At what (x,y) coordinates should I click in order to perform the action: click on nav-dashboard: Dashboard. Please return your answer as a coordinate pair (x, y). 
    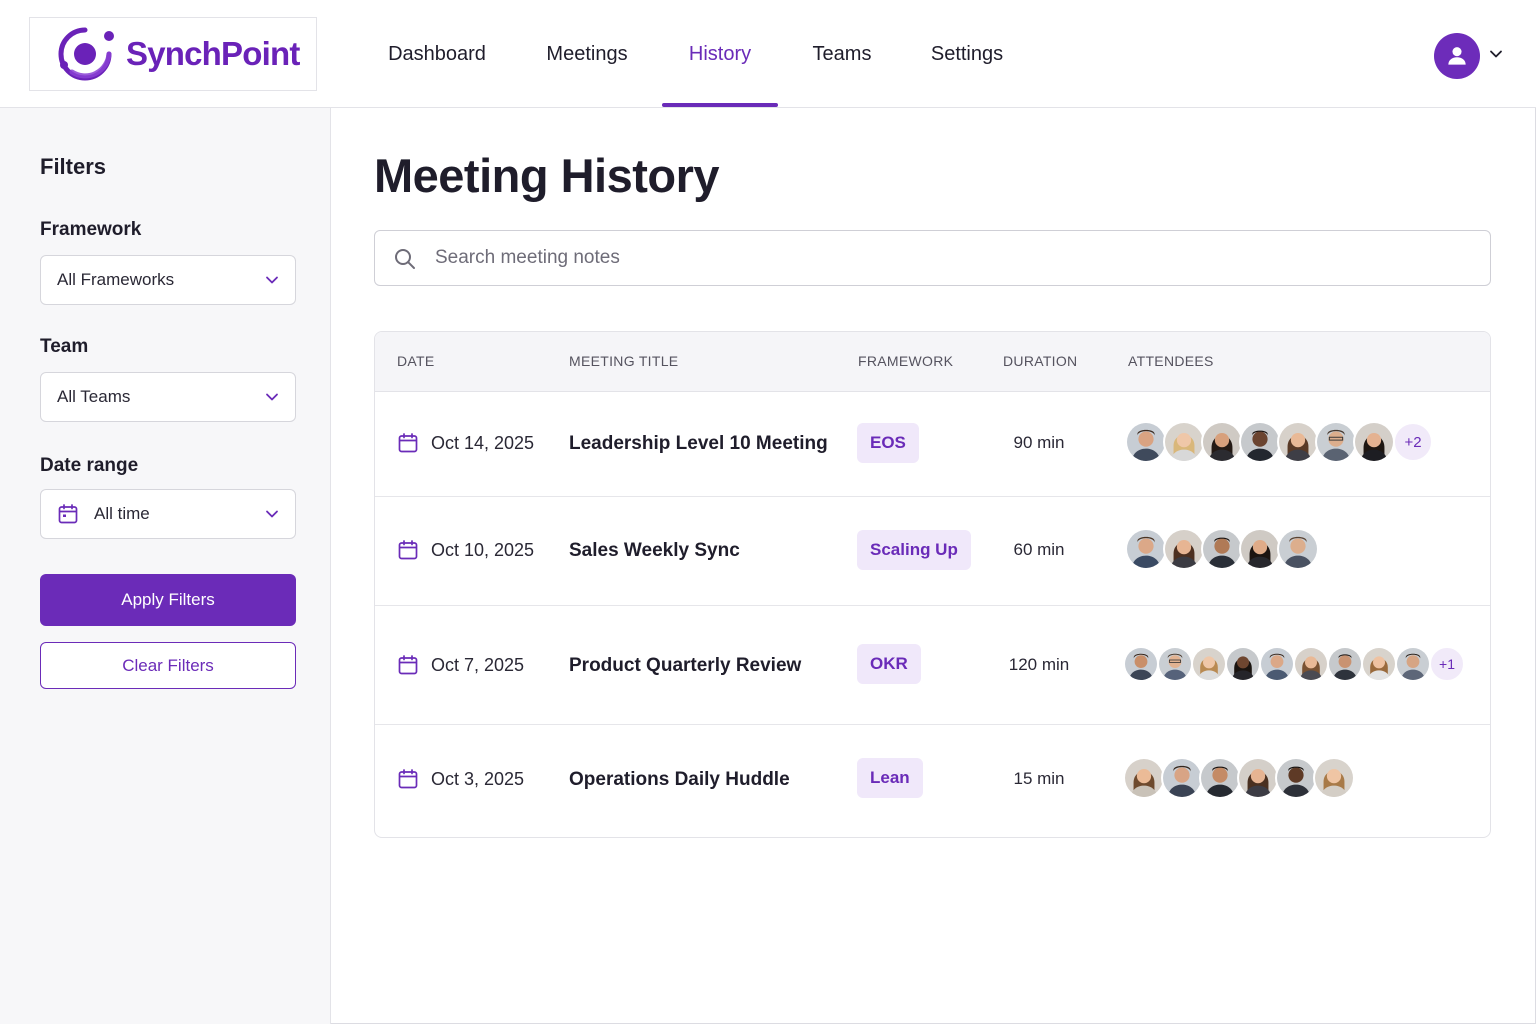
    Looking at the image, I should click on (437, 54).